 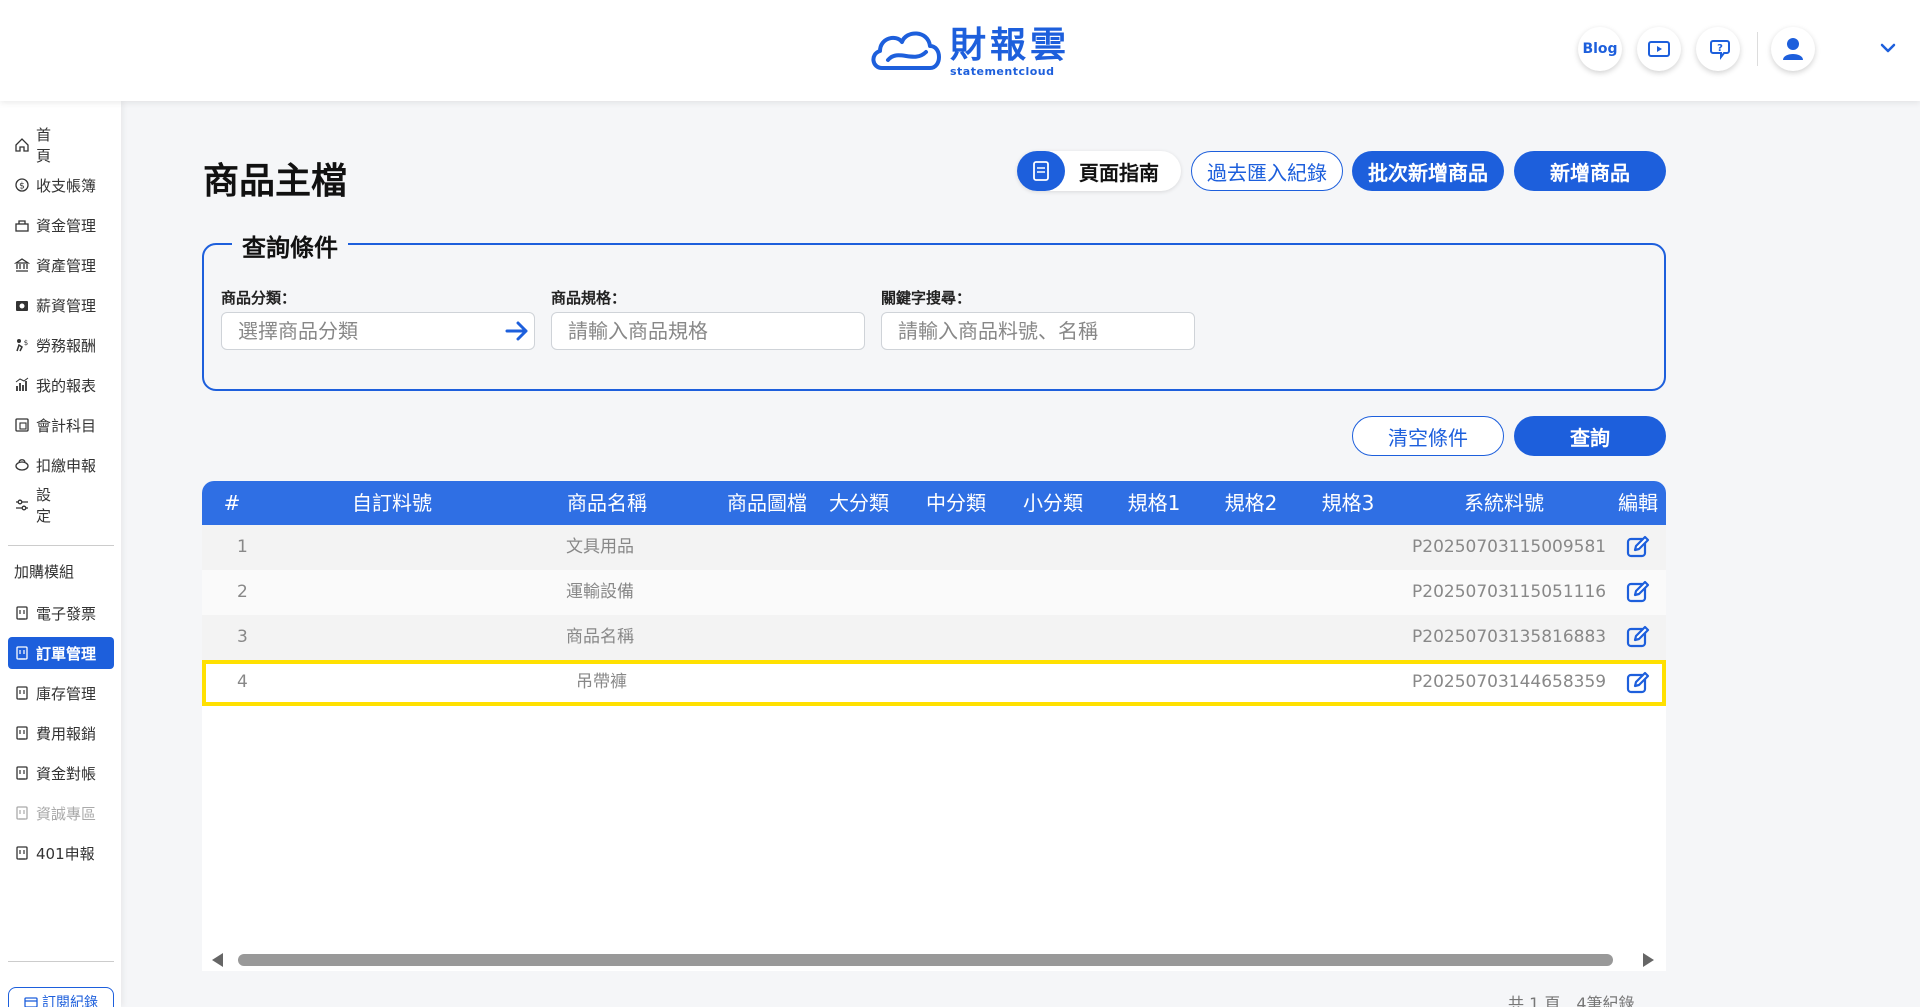 What do you see at coordinates (1251, 503) in the screenshot?
I see `column-header-spec2: 規格2` at bounding box center [1251, 503].